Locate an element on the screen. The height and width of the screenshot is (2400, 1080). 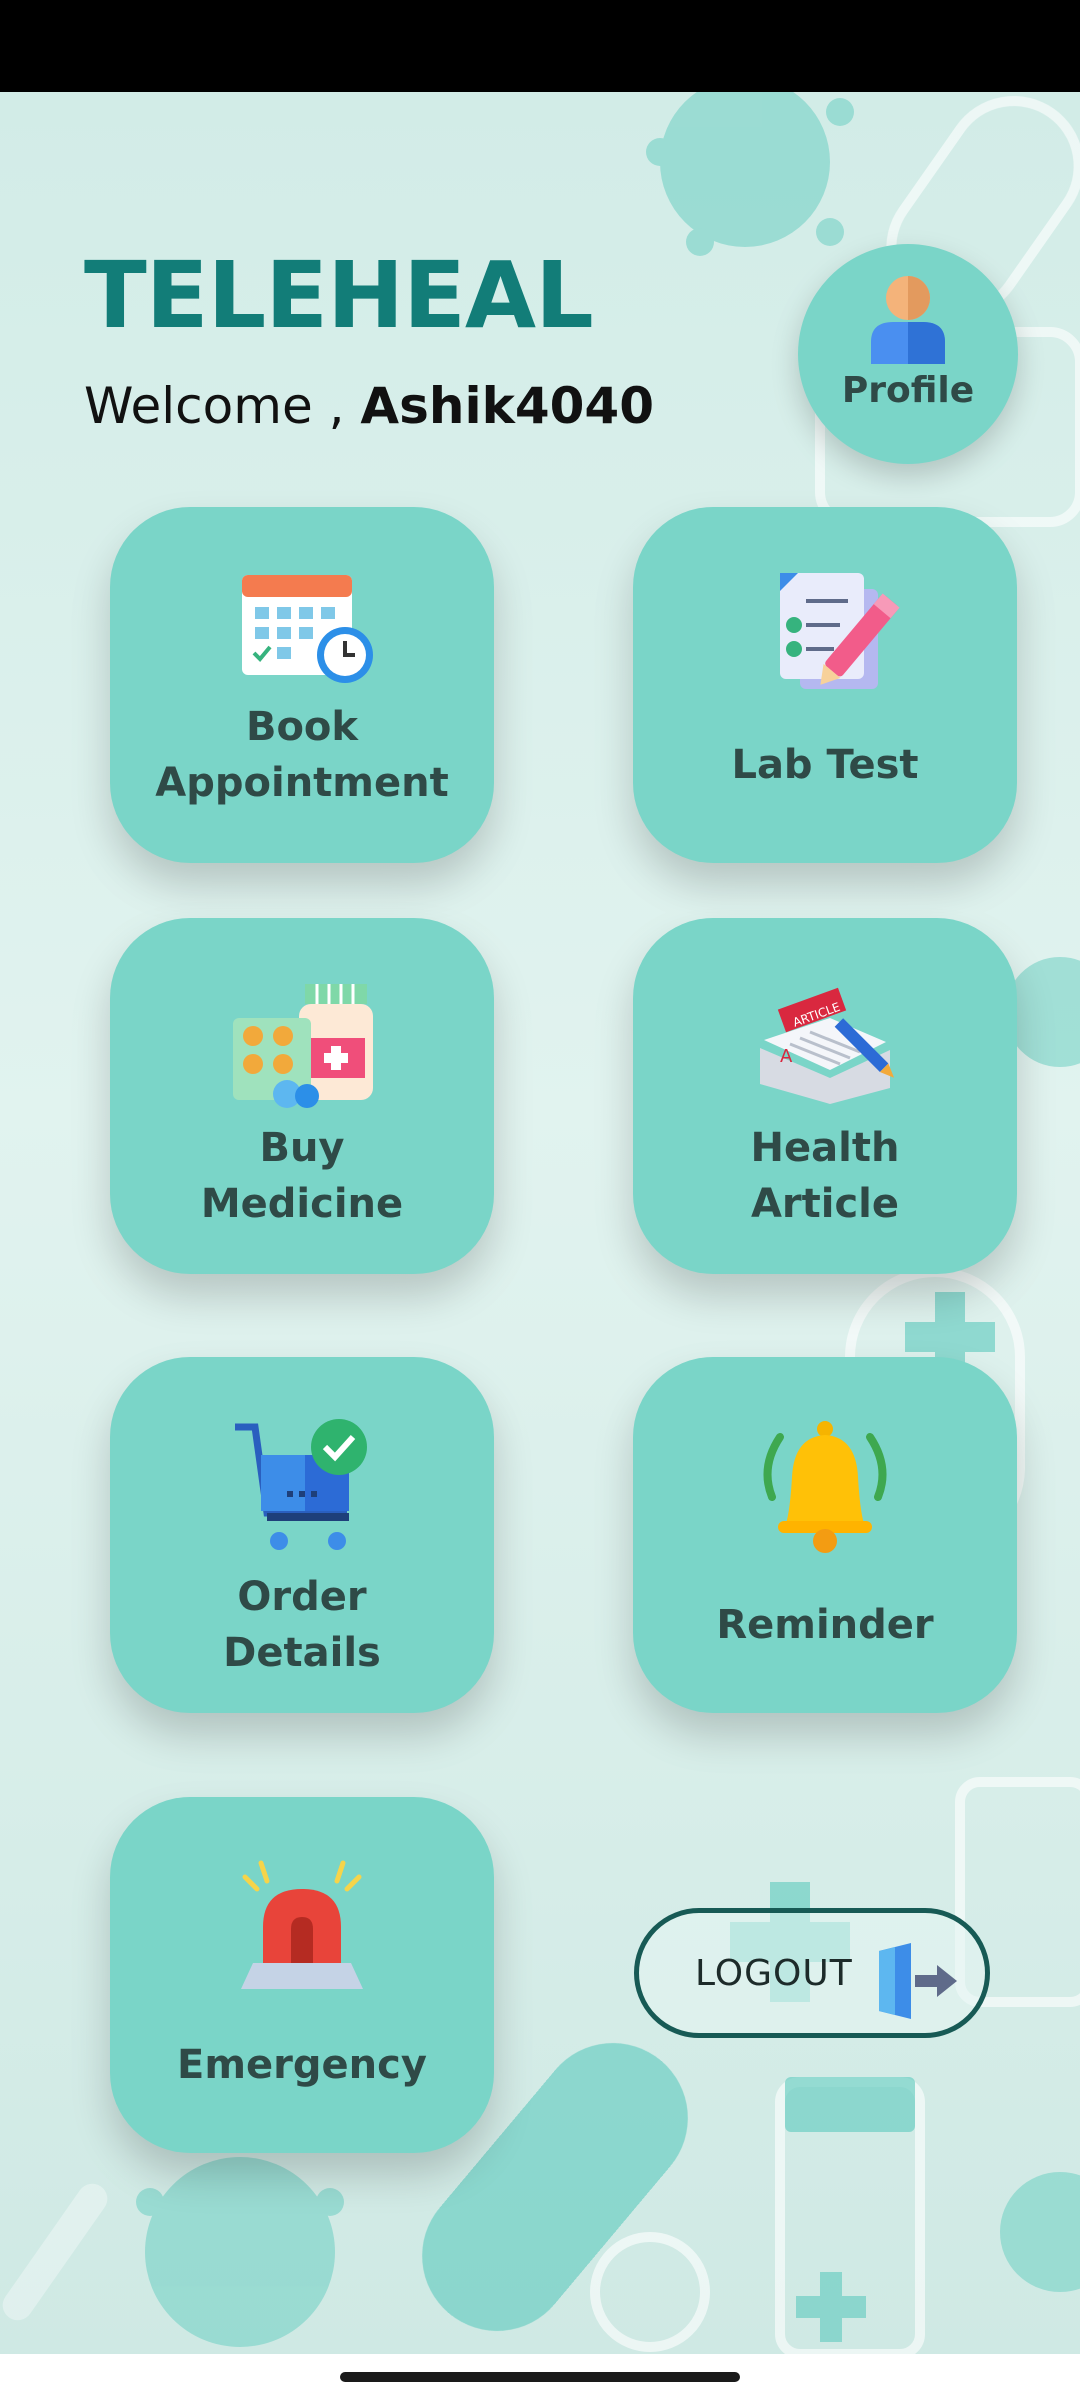
tile-label: Lab Test is located at coordinates (825, 765).